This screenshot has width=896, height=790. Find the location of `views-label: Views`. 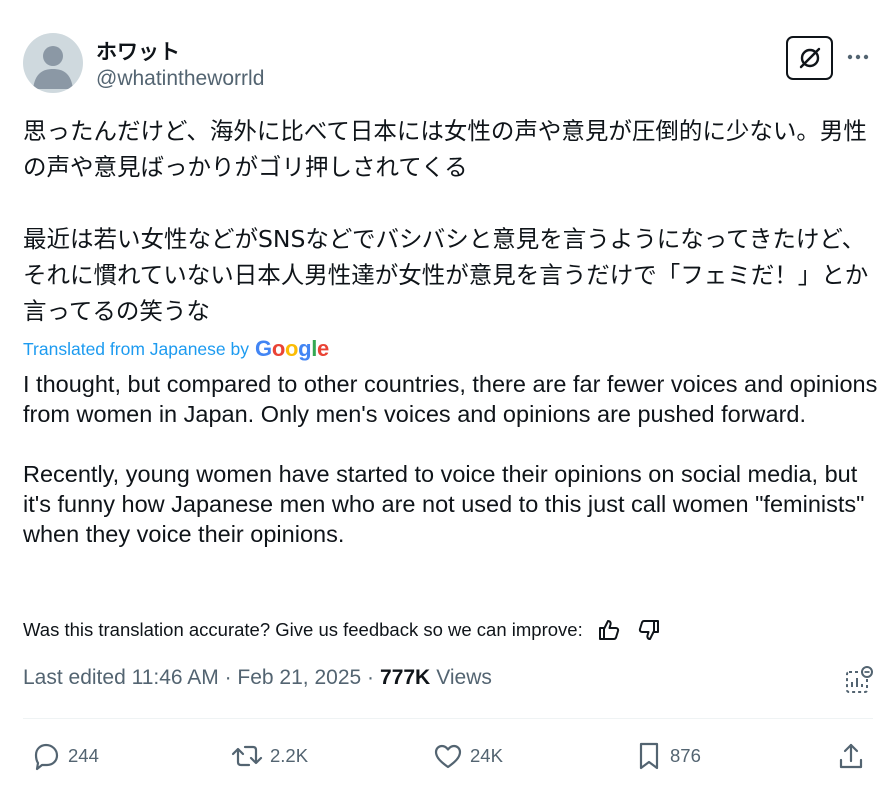

views-label: Views is located at coordinates (464, 677).